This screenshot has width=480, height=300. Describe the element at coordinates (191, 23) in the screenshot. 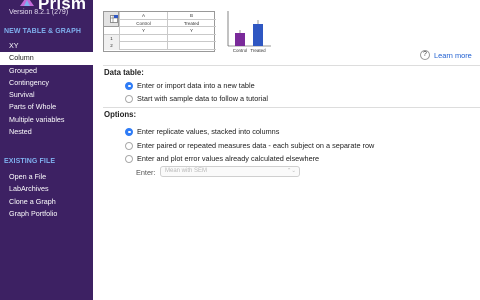

I see `thumb-col-name: Treated` at that location.